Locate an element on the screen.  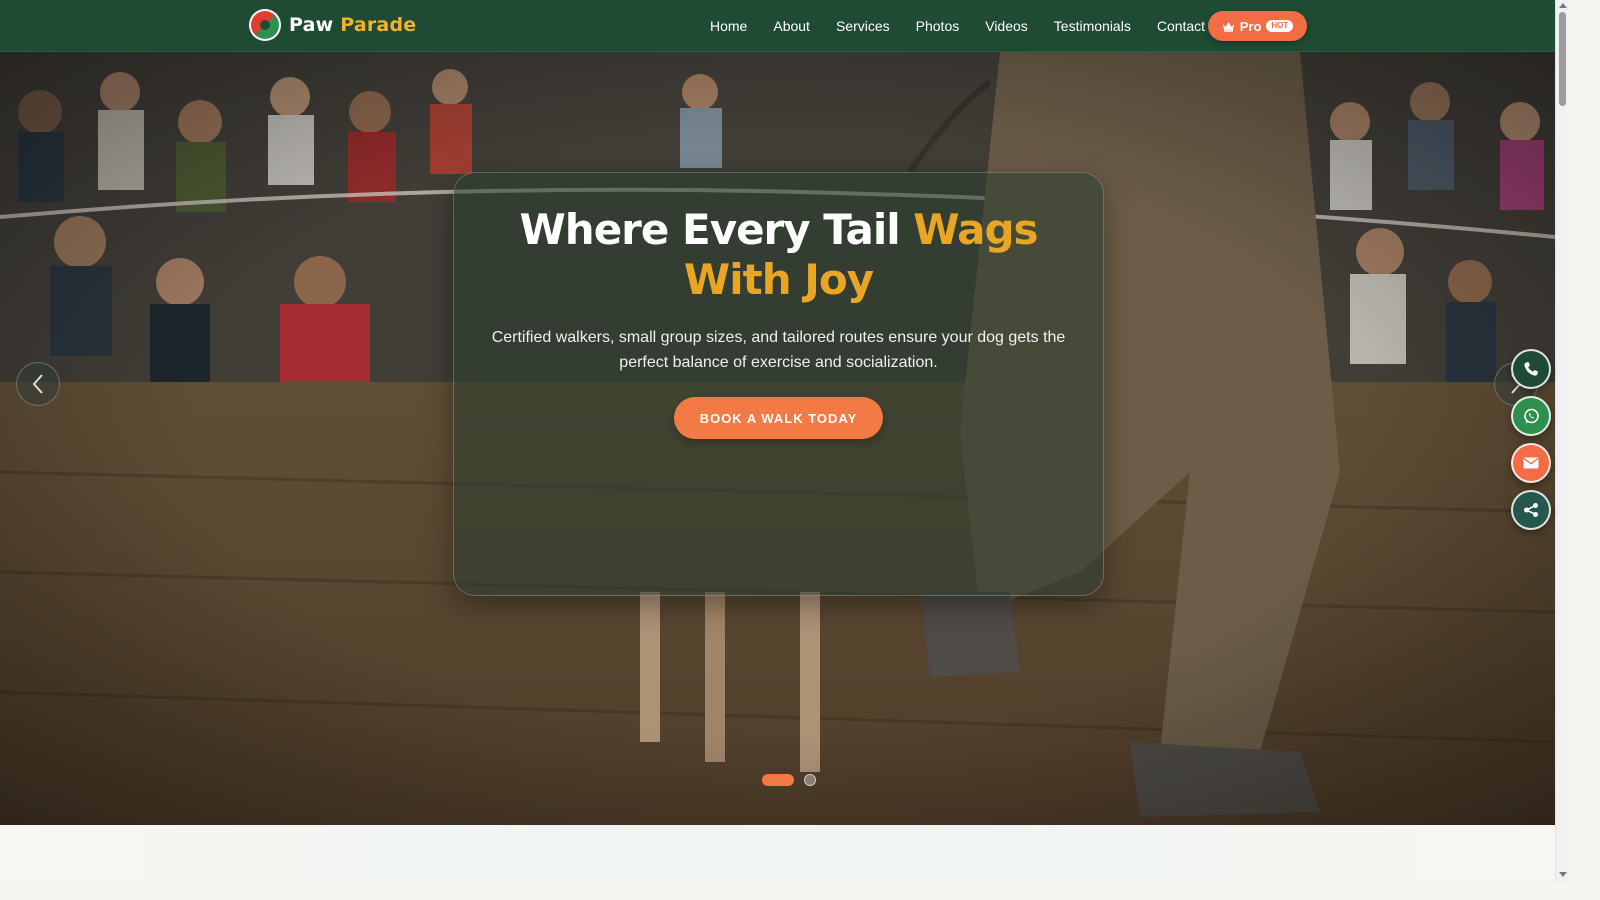
brand-name: Paw Parade is located at coordinates (352, 25).